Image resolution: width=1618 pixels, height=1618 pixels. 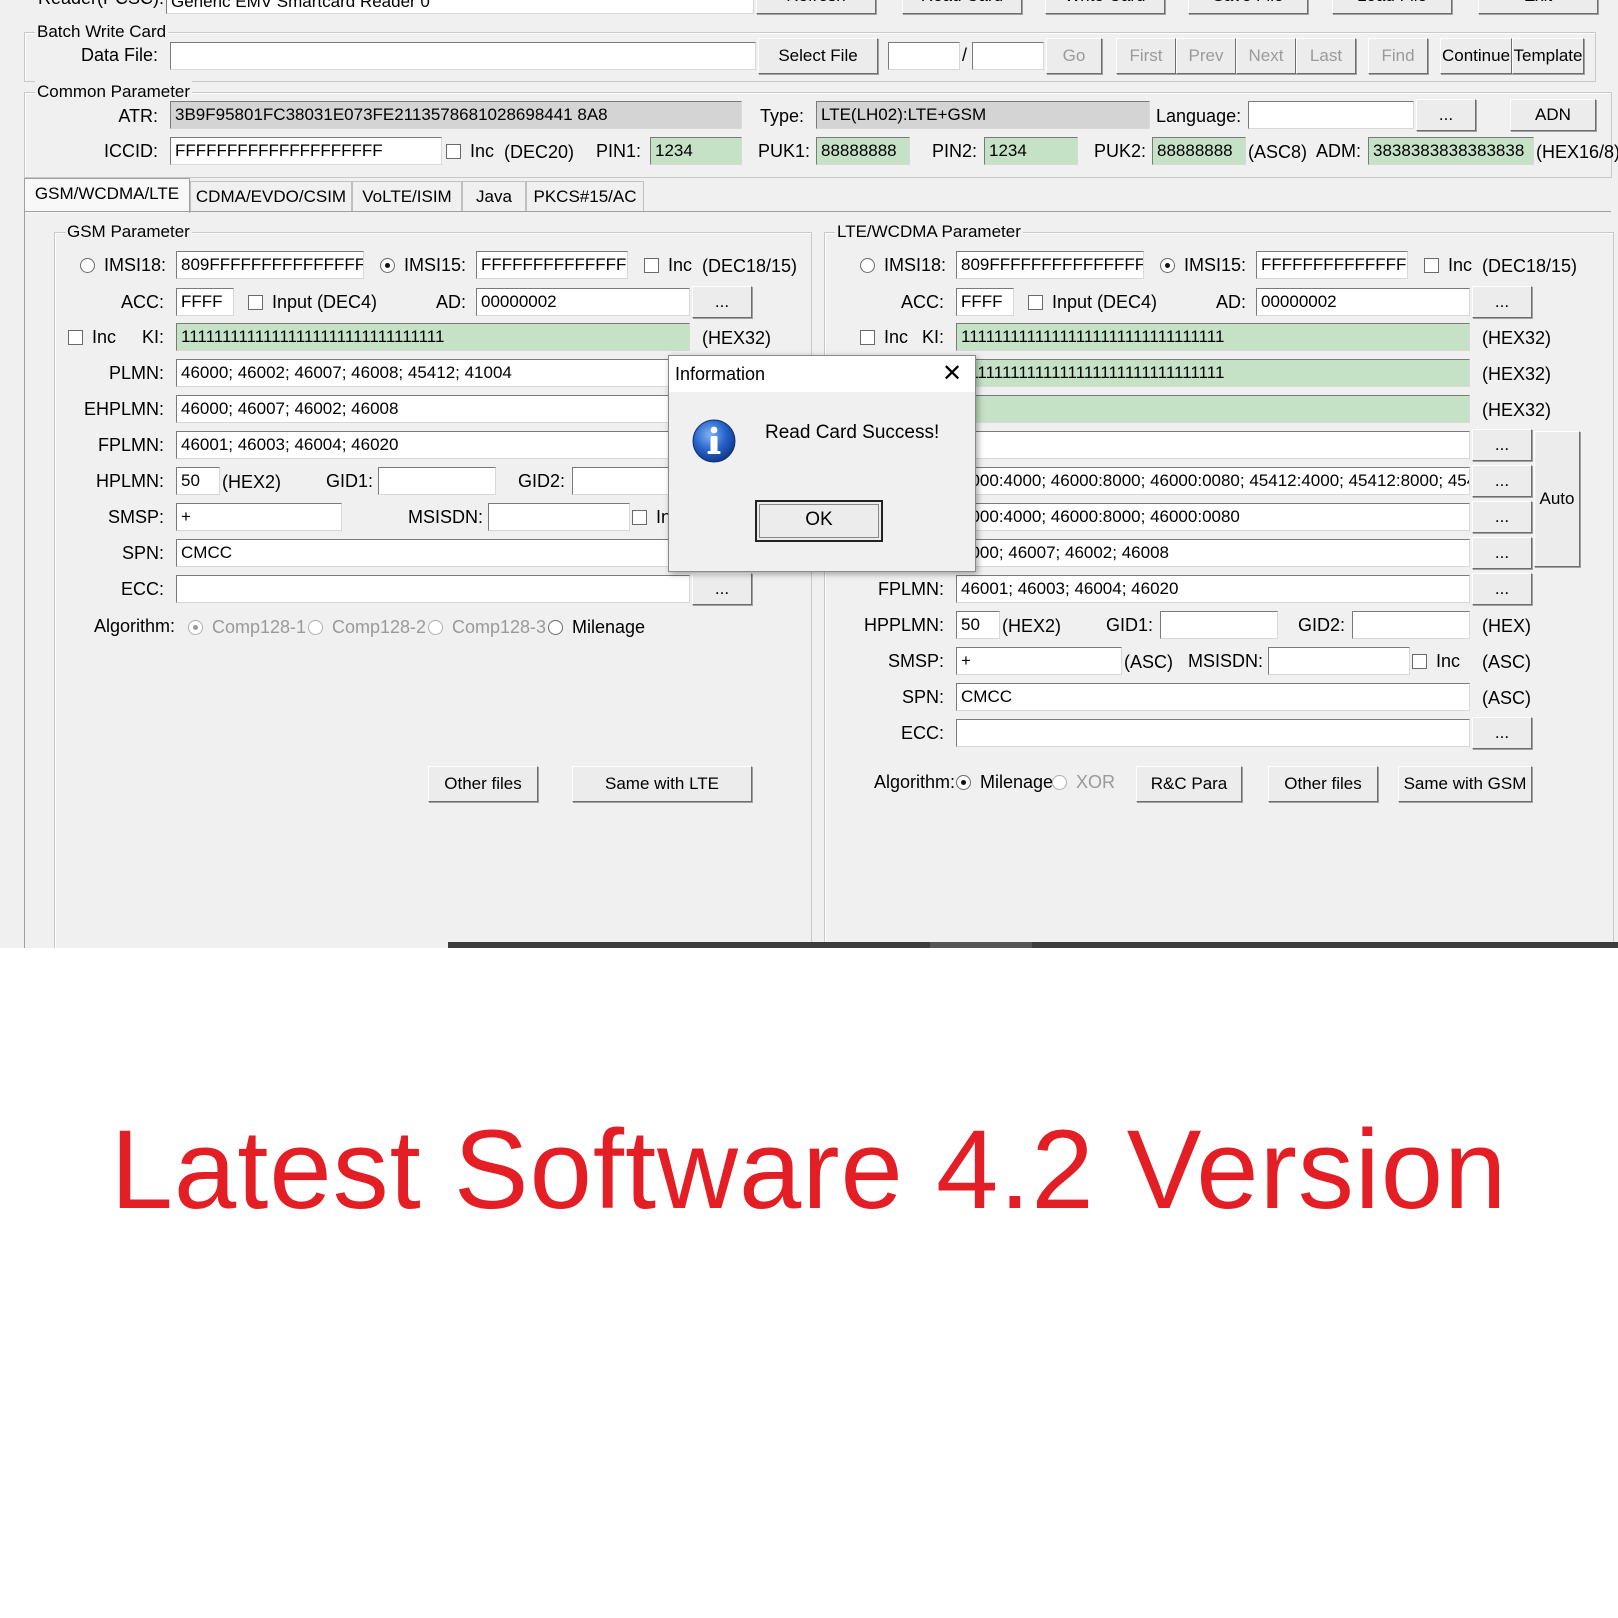 What do you see at coordinates (585, 196) in the screenshot?
I see `tab-pkcs15-ac: PKCS#15/AC` at bounding box center [585, 196].